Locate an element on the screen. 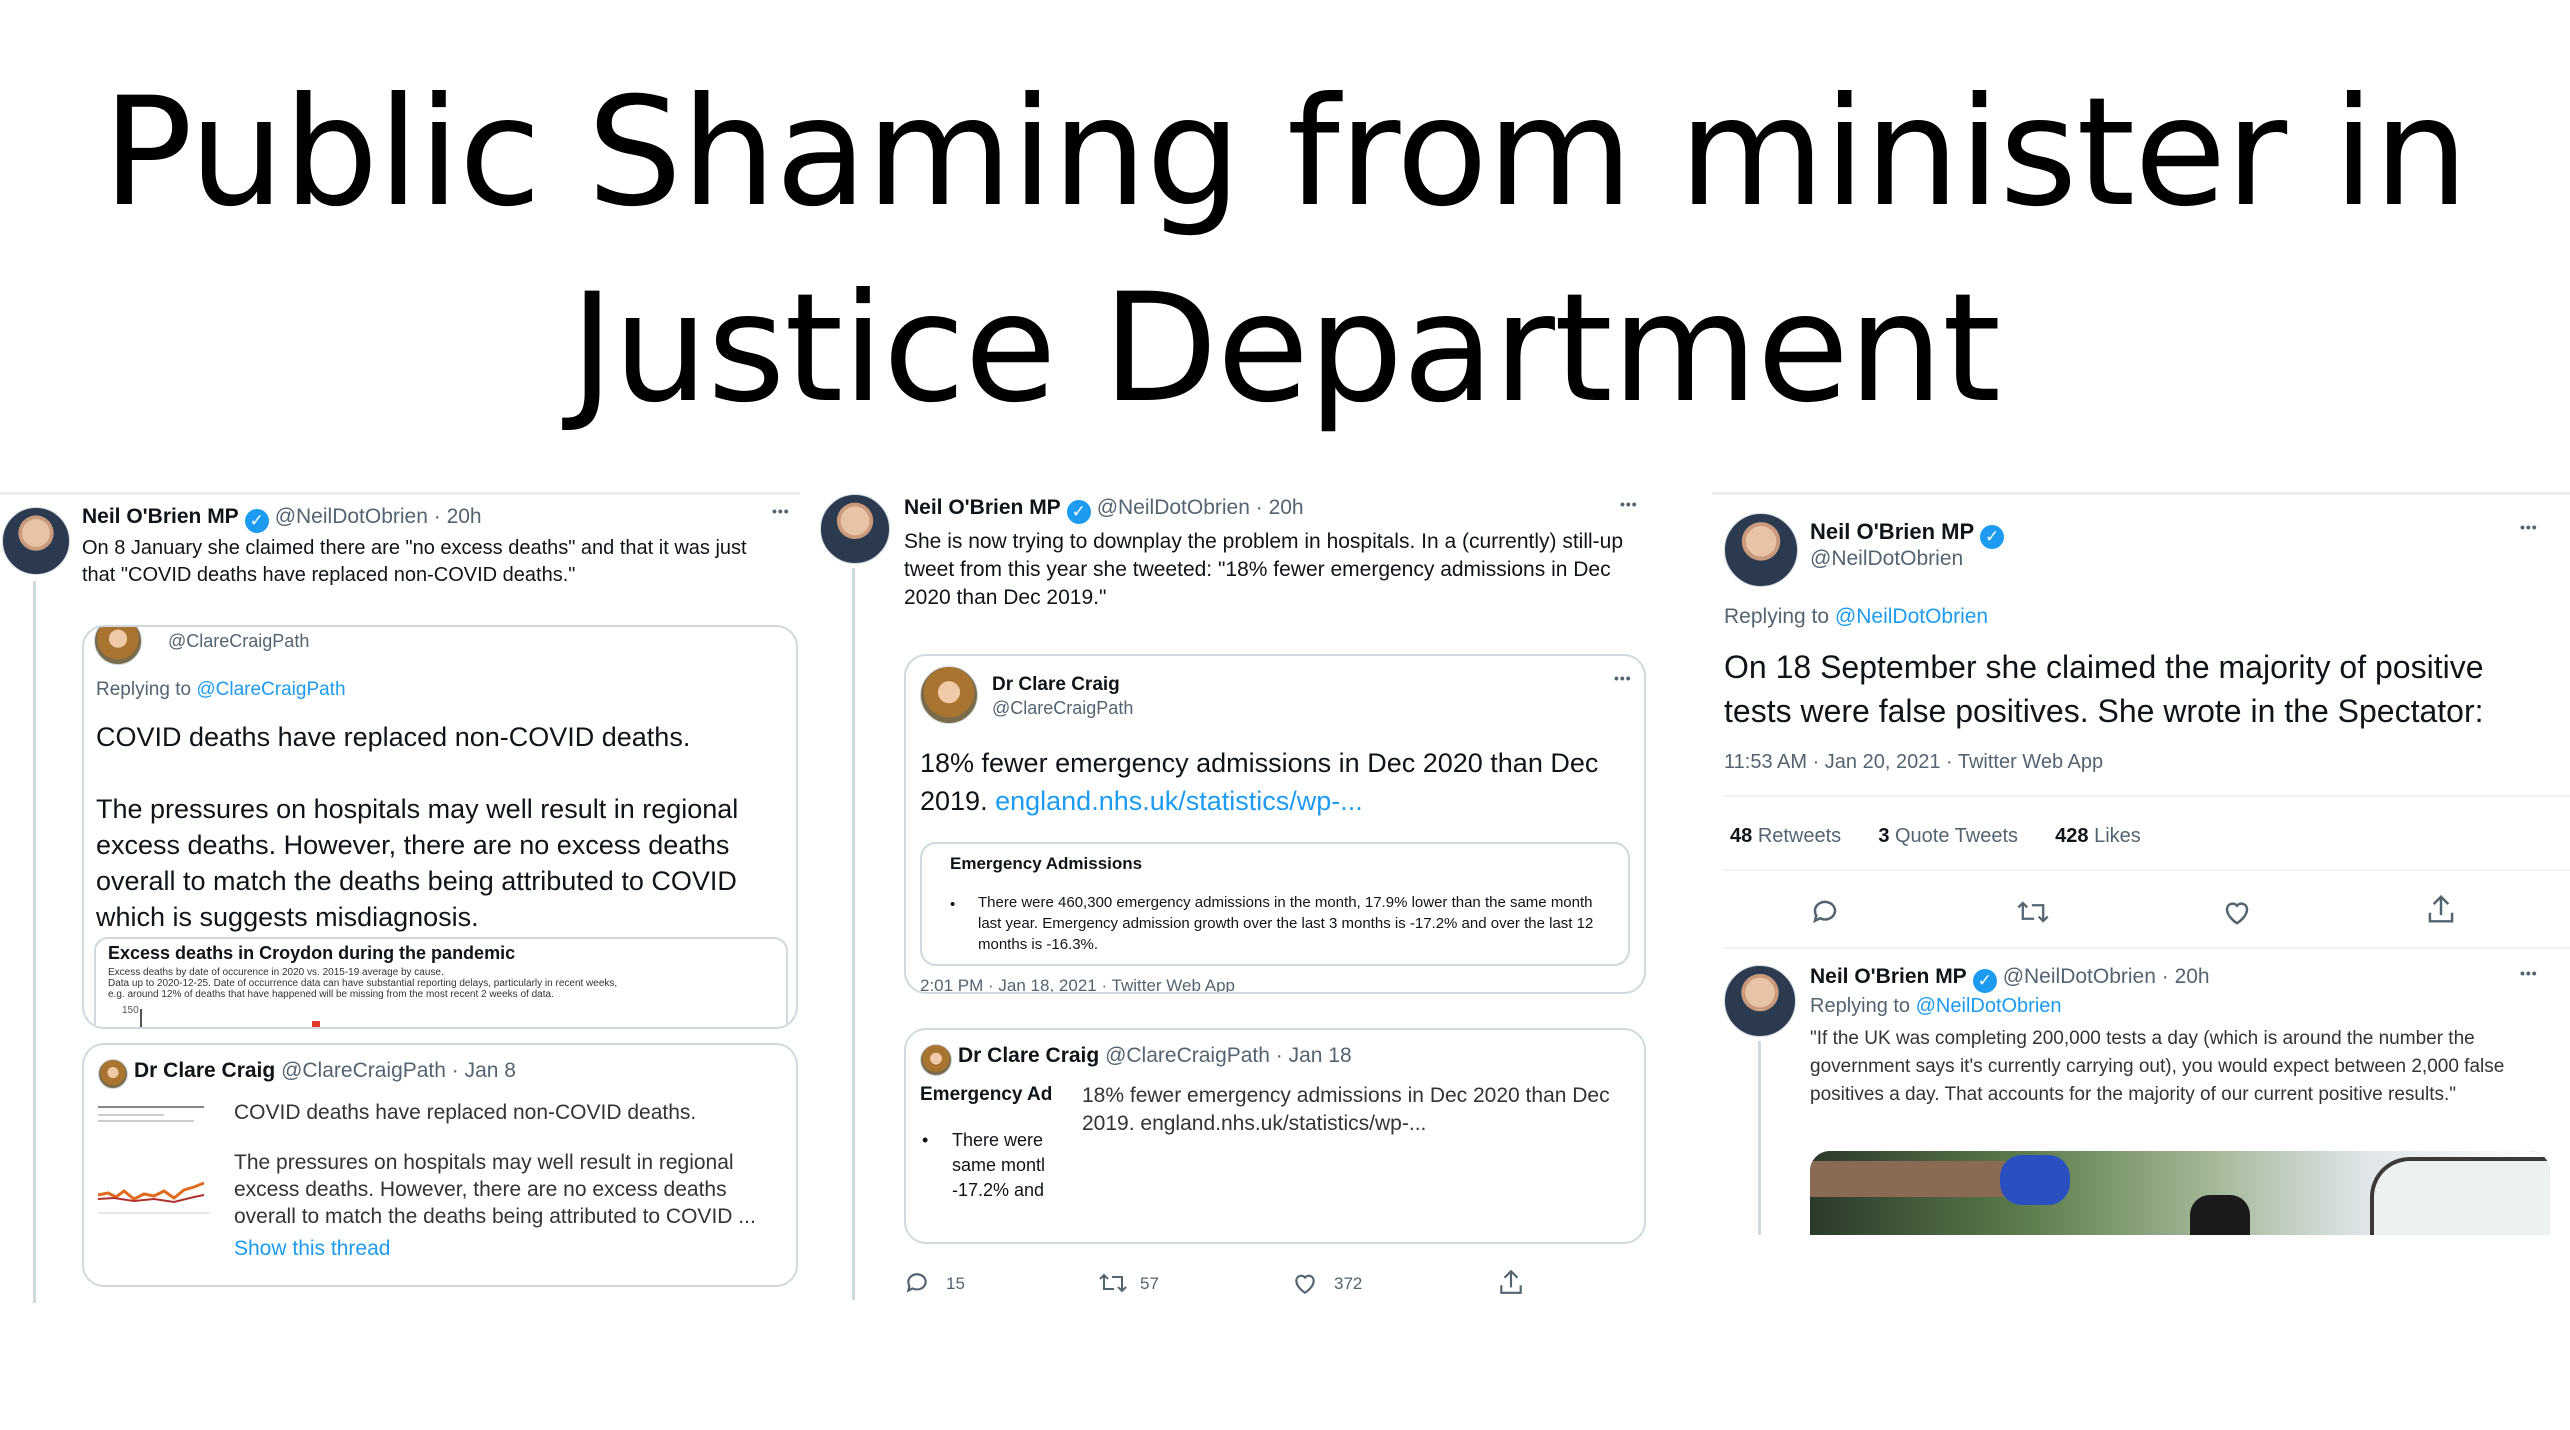 This screenshot has height=1430, width=2570. author-name: Neil O'Brien MP ✓ is located at coordinates (1910, 534).